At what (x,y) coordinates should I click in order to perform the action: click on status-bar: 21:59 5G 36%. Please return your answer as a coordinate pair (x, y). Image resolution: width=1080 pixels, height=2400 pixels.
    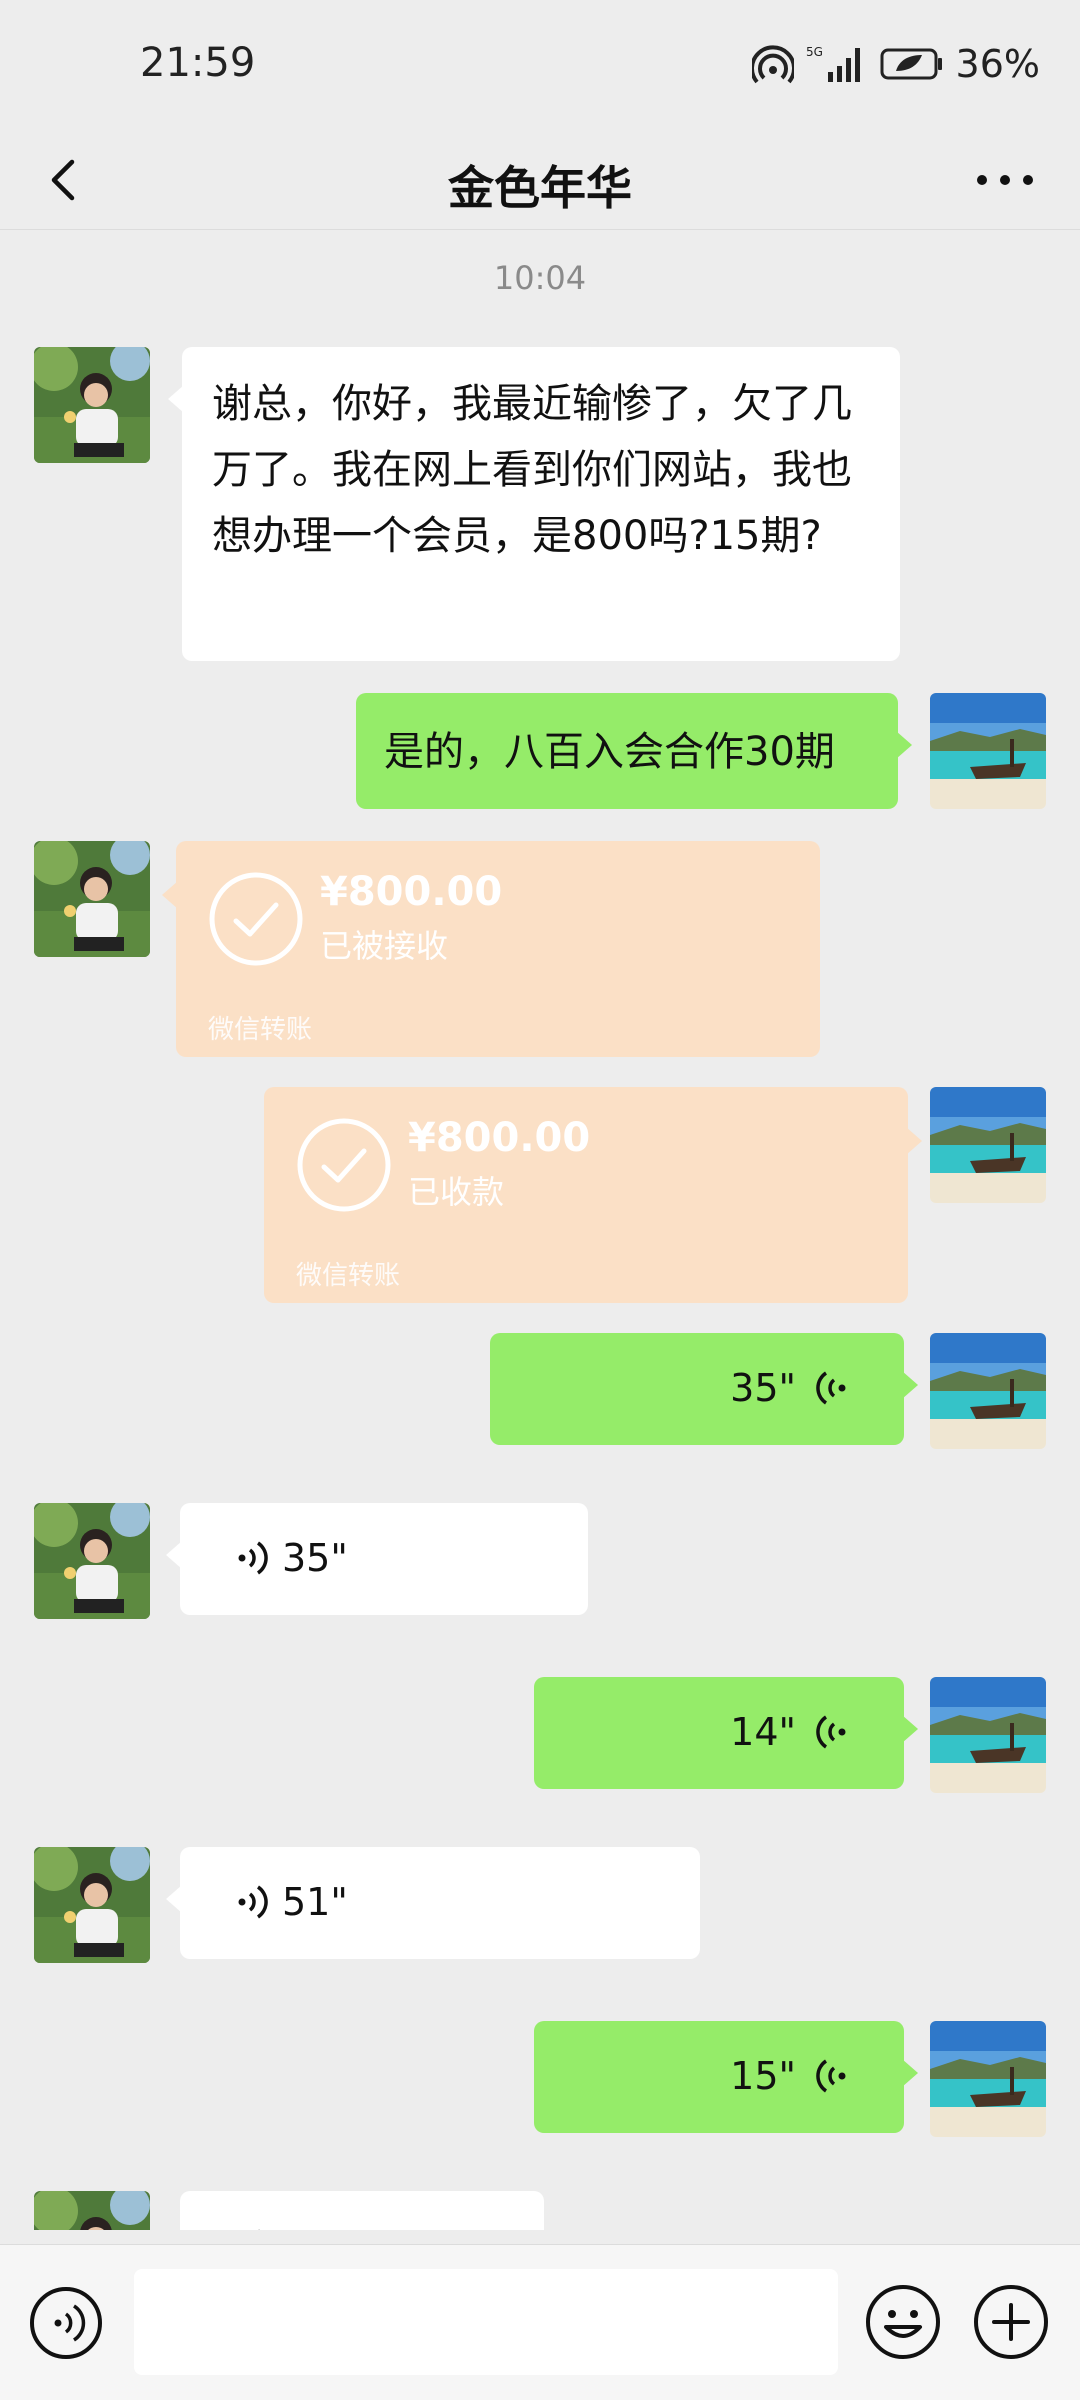
    Looking at the image, I should click on (540, 65).